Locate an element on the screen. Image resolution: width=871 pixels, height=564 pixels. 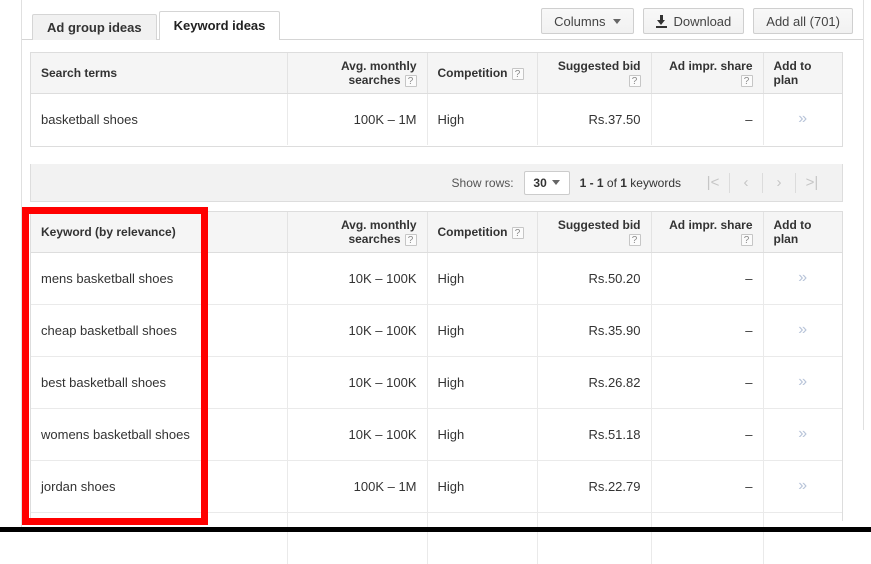
col-keyword-by-relevance: Keyword (by relevance) is located at coordinates (159, 232).